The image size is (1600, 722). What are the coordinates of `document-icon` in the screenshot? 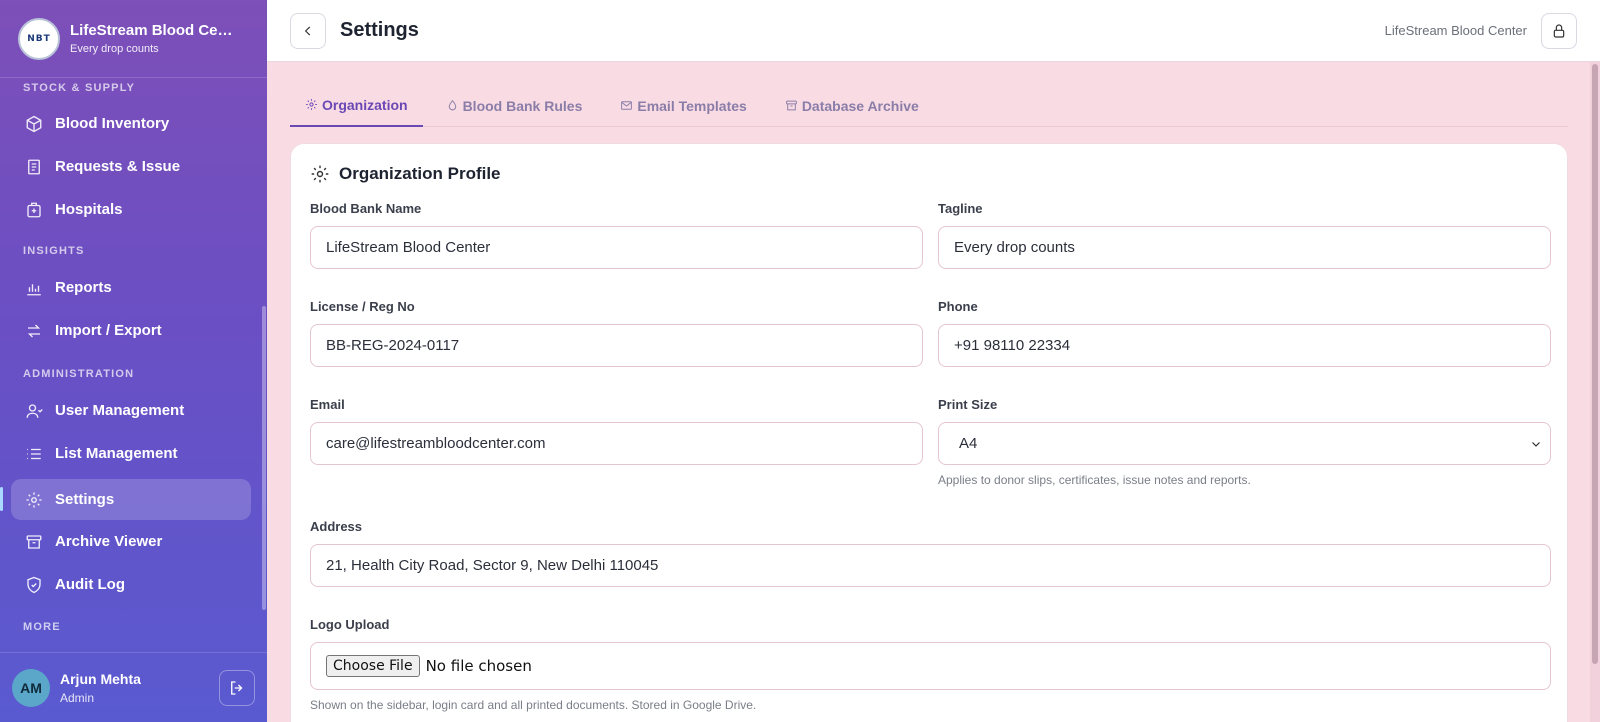 It's located at (34, 167).